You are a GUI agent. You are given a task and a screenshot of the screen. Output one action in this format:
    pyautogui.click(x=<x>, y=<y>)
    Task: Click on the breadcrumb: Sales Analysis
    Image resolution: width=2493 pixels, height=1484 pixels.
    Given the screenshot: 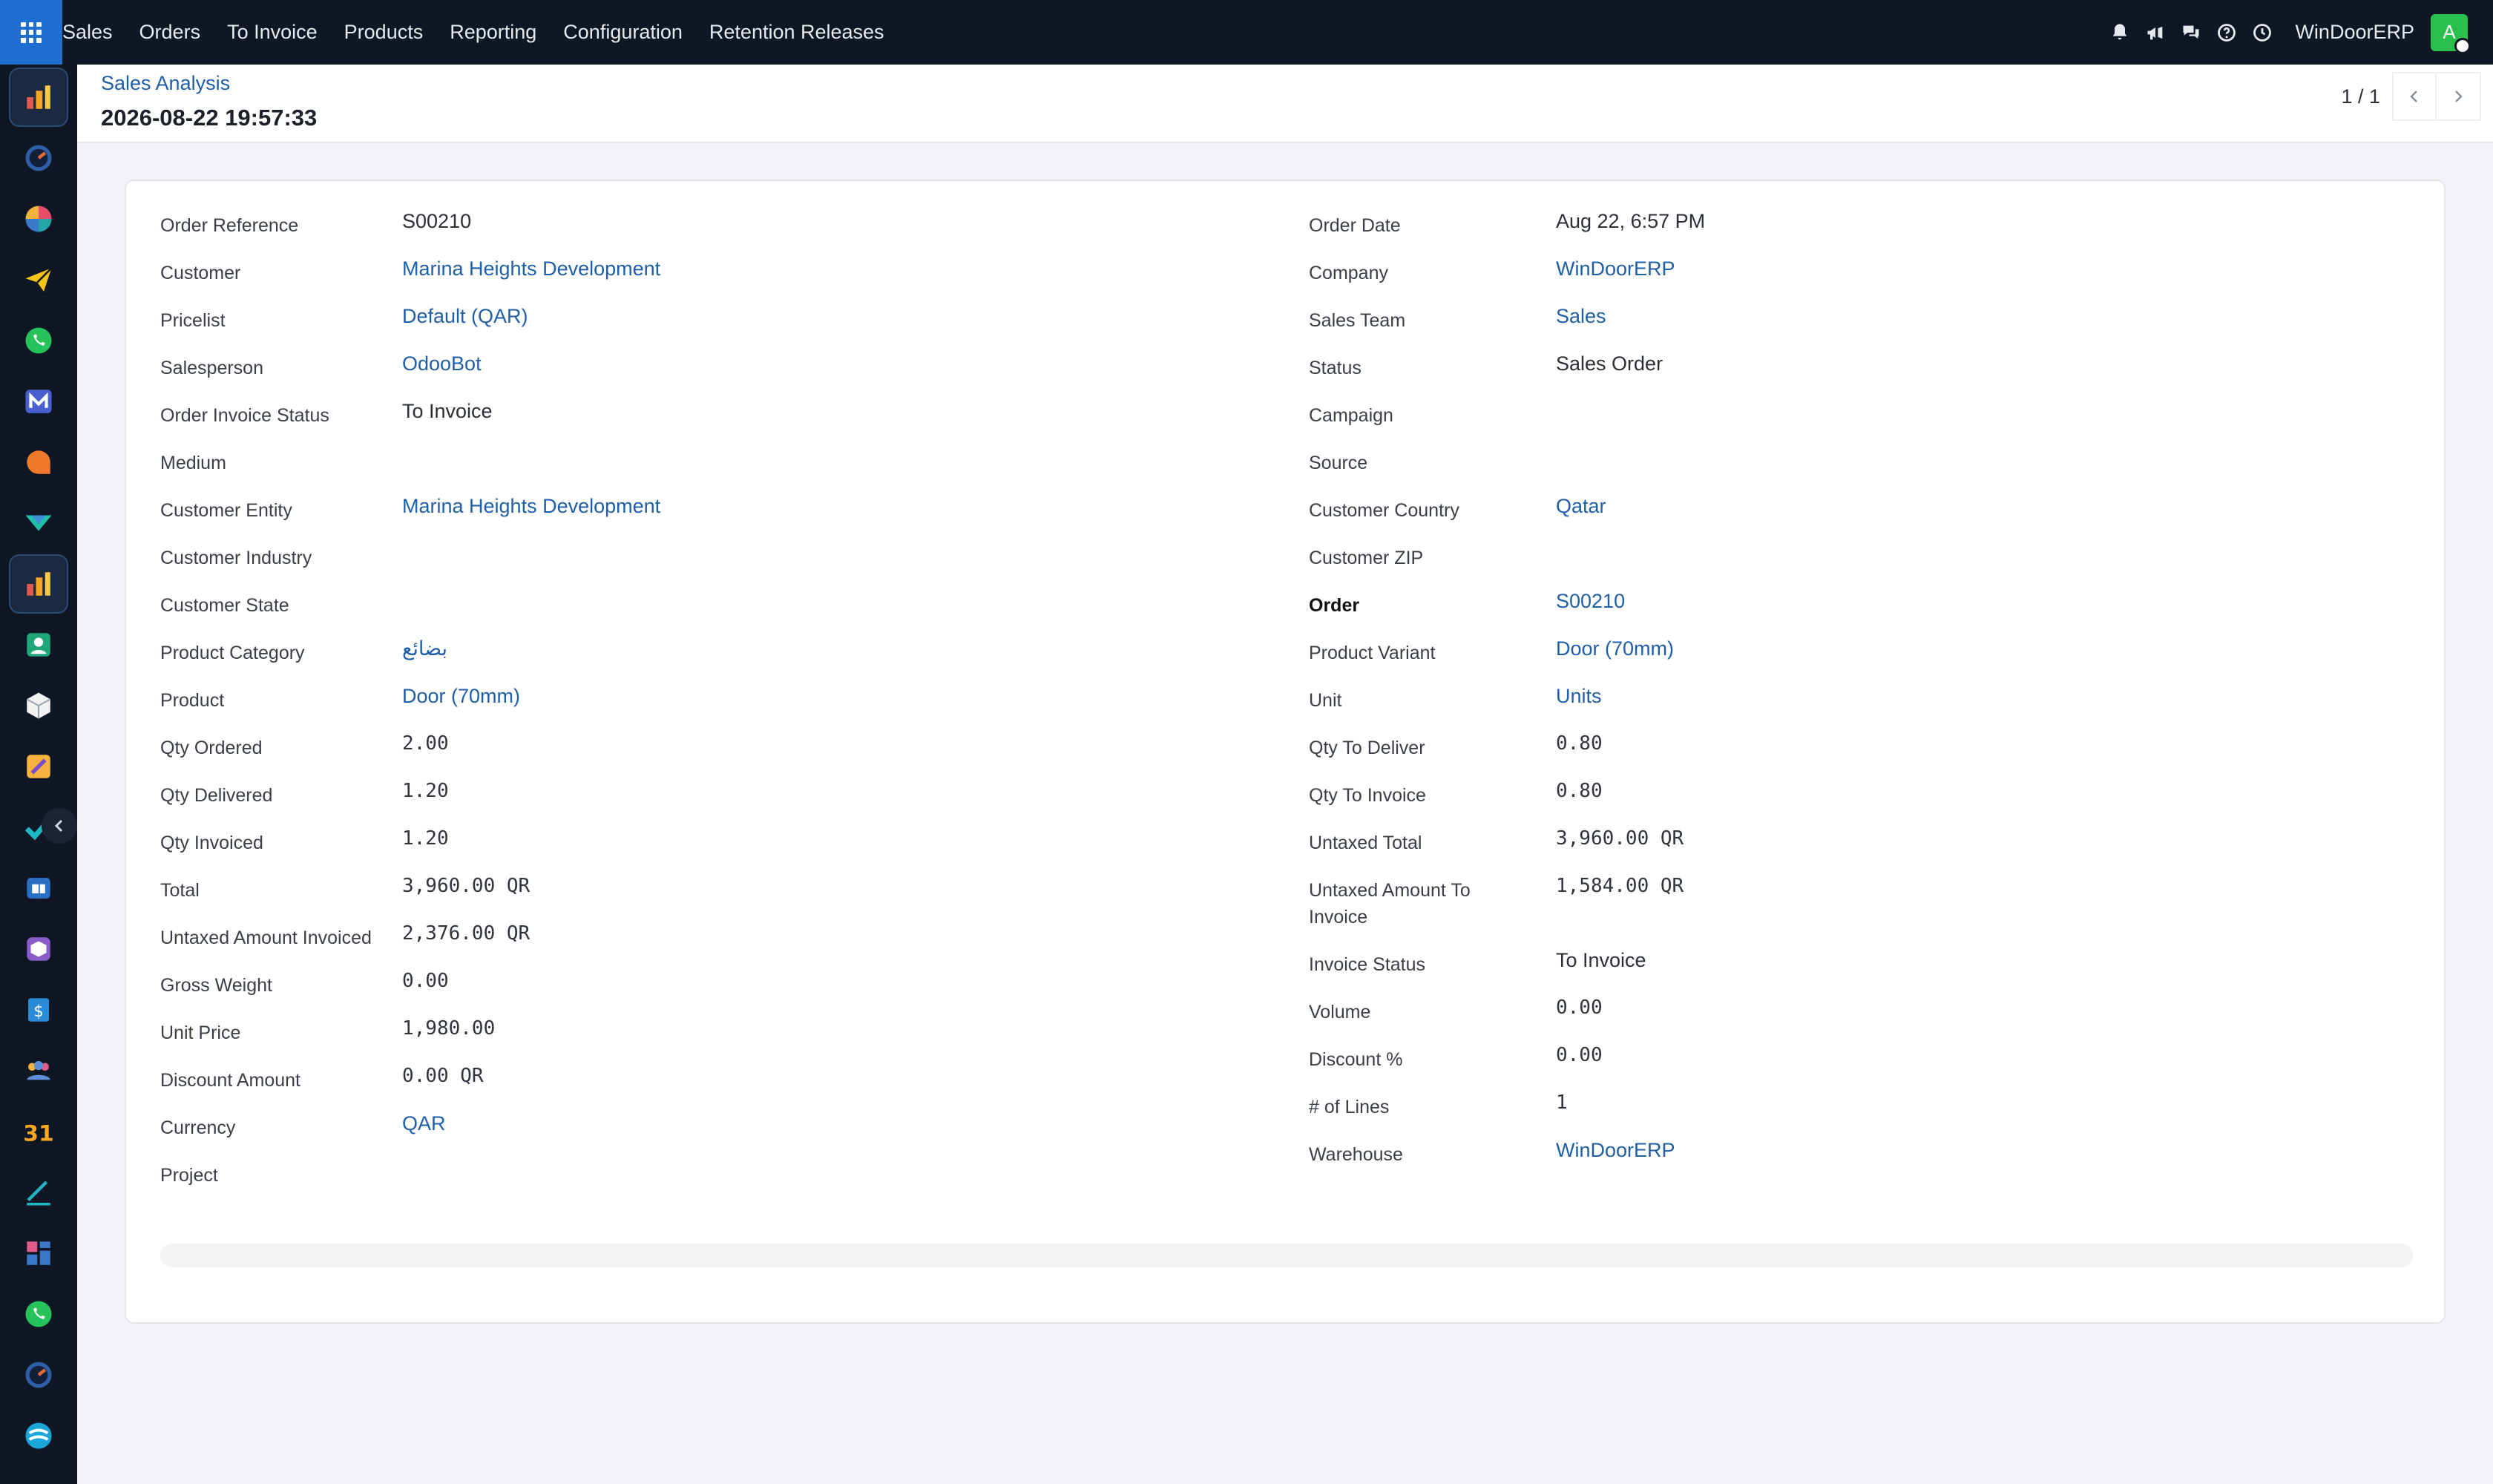 What is the action you would take?
    pyautogui.click(x=165, y=83)
    